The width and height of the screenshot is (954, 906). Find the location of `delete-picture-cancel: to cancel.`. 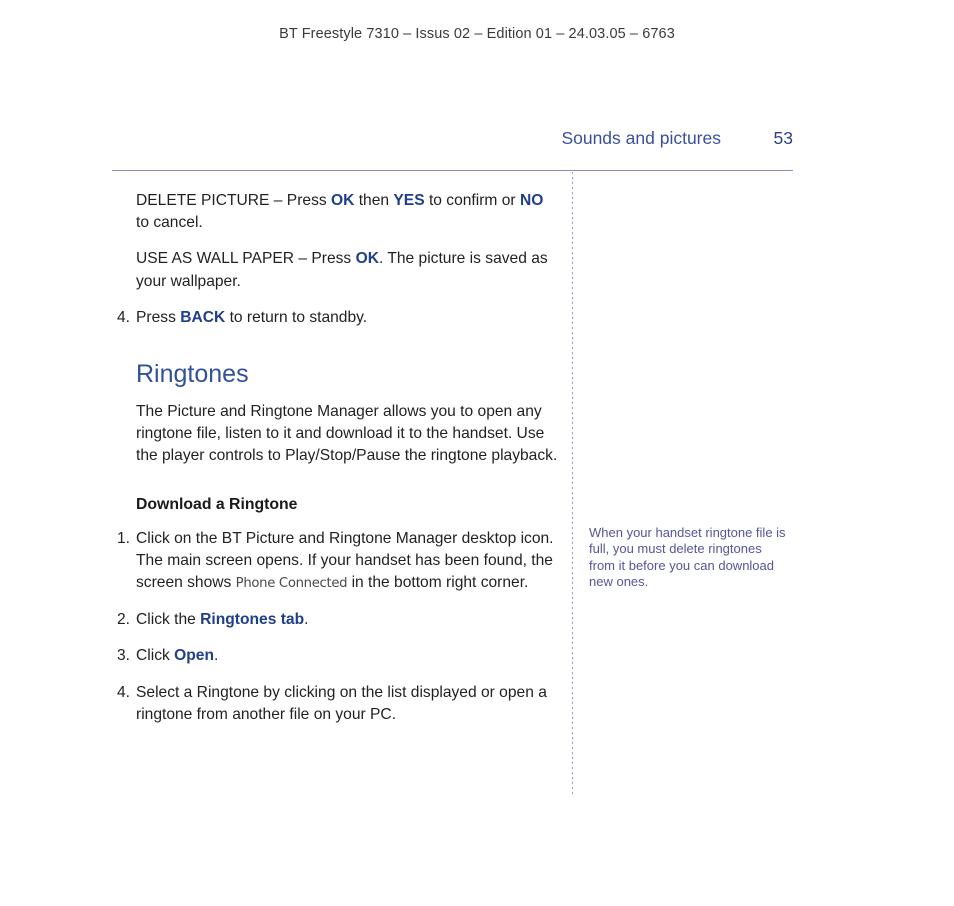

delete-picture-cancel: to cancel. is located at coordinates (169, 223).